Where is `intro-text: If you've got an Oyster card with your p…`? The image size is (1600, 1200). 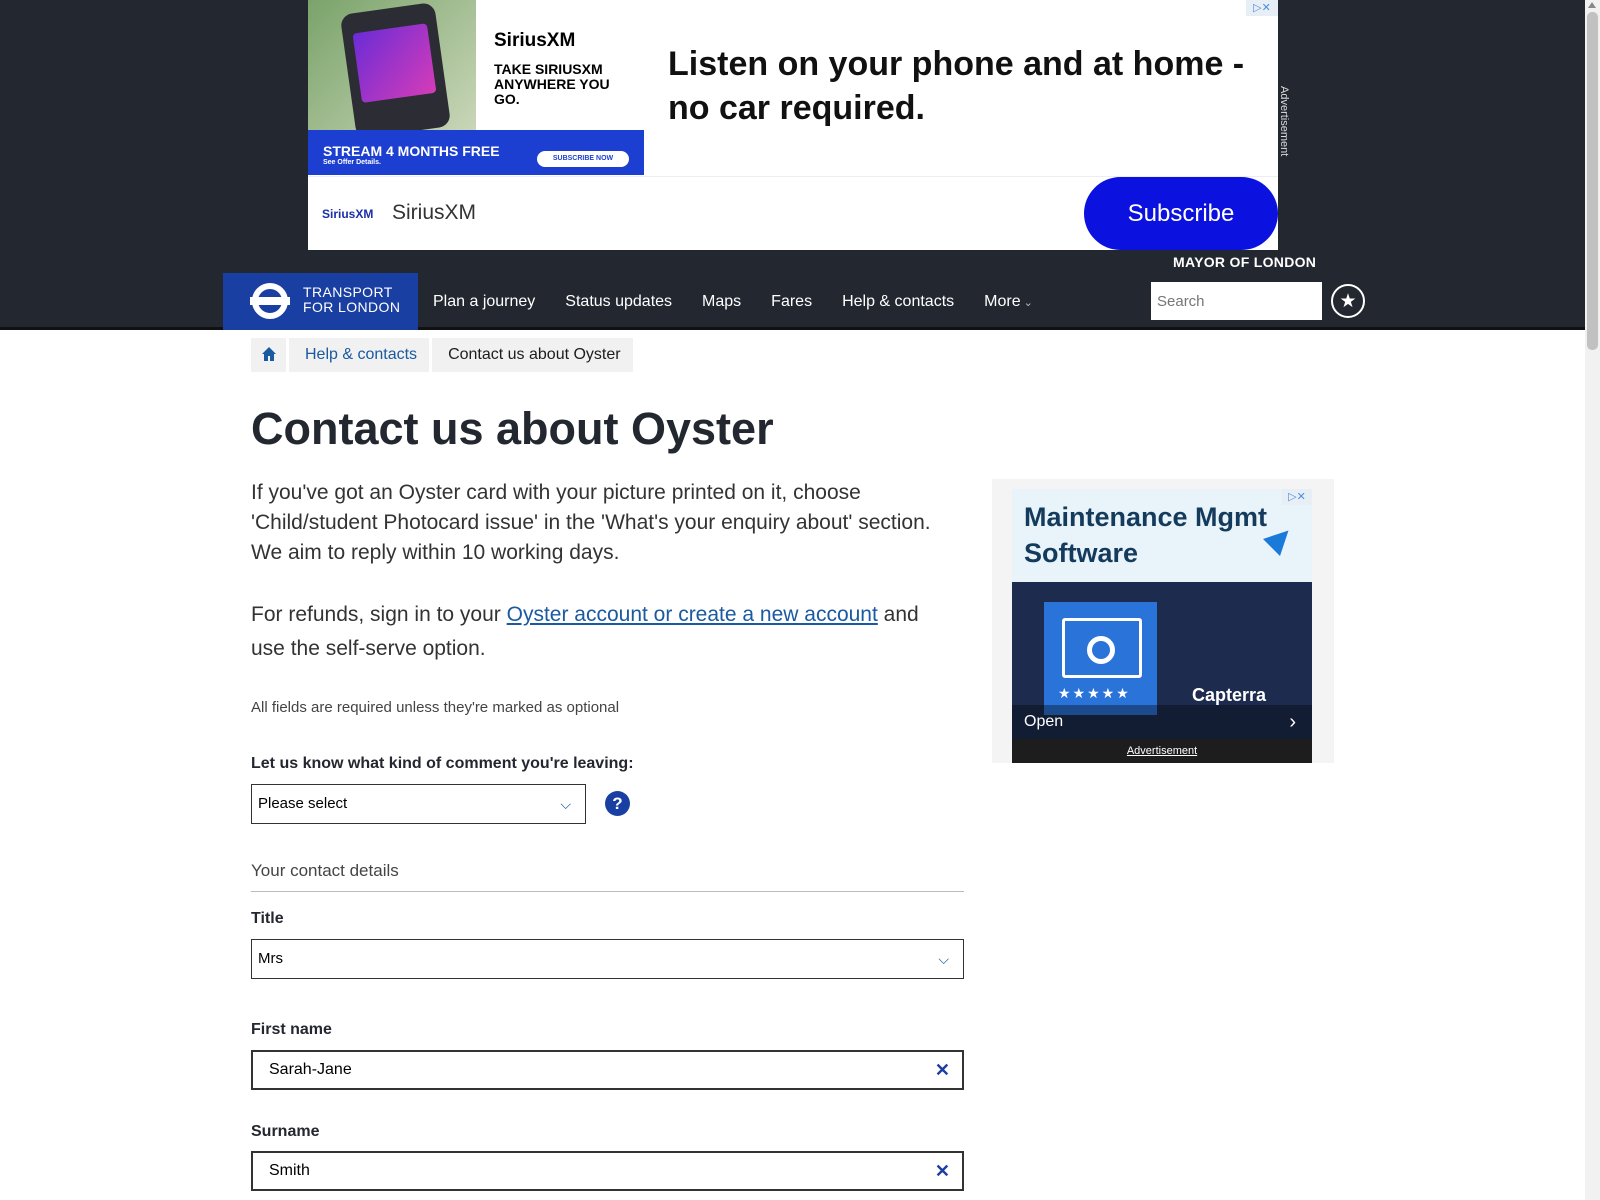 intro-text: If you've got an Oyster card with your p… is located at coordinates (591, 522).